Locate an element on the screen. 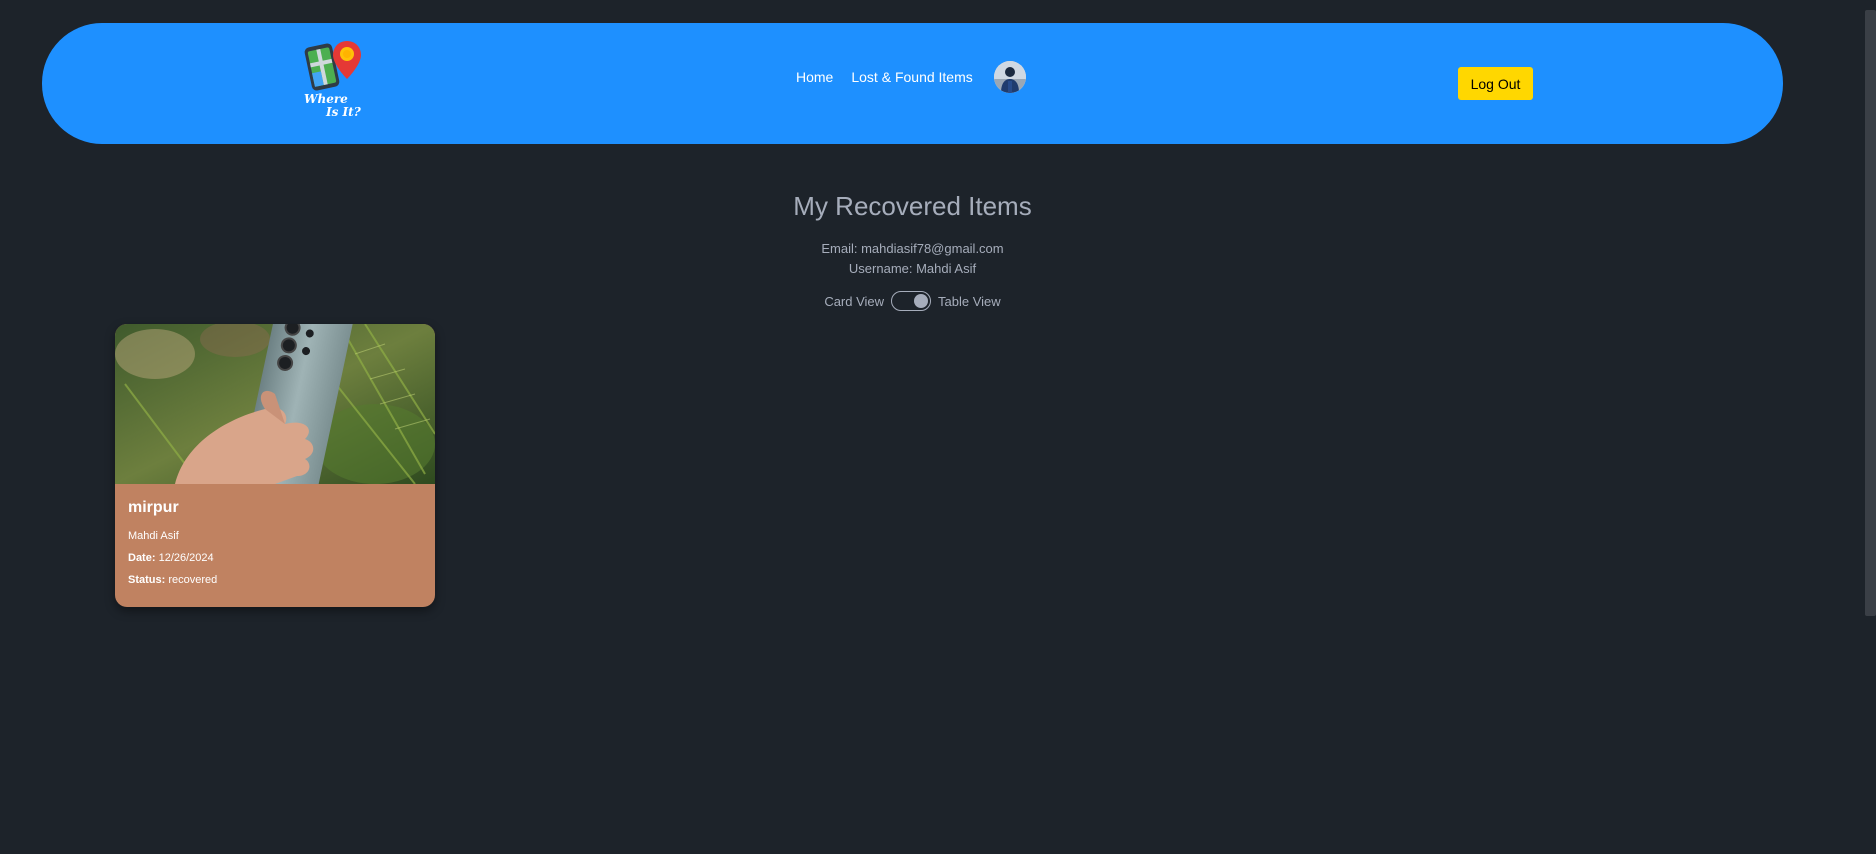 The image size is (1876, 854). user-email: Email: mahdiasif78@gmail.com is located at coordinates (912, 248).